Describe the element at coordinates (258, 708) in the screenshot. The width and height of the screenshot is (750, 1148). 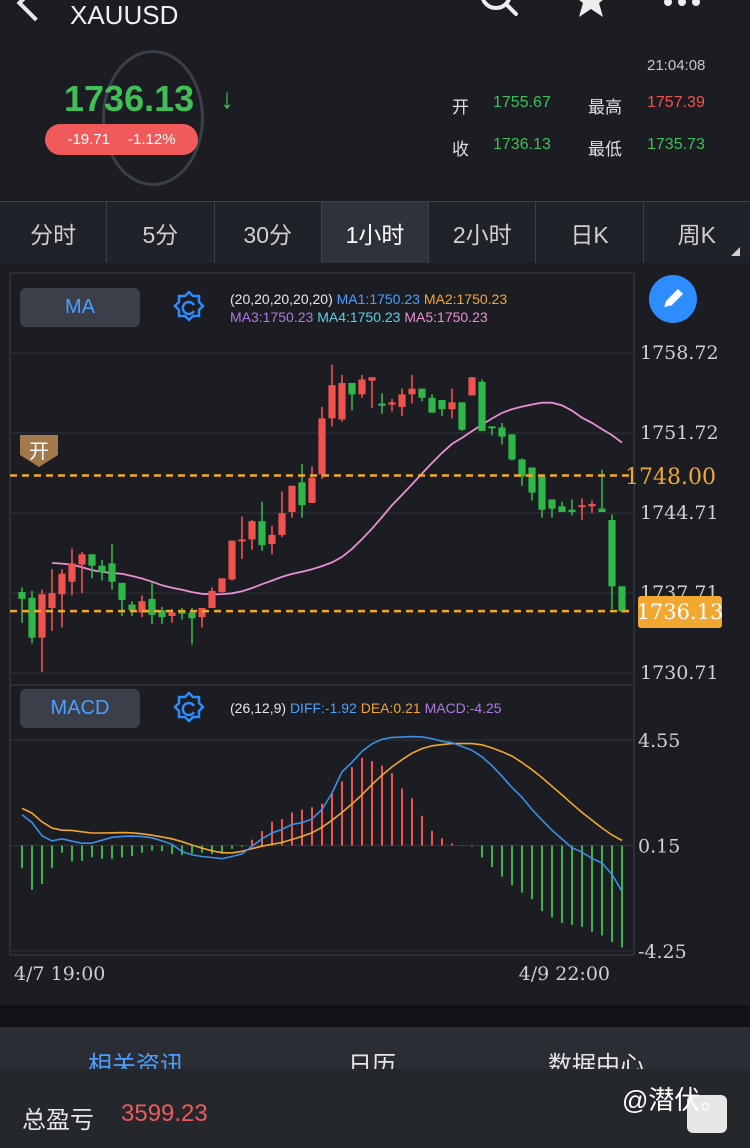
I see `macd-params: (26,12,9)` at that location.